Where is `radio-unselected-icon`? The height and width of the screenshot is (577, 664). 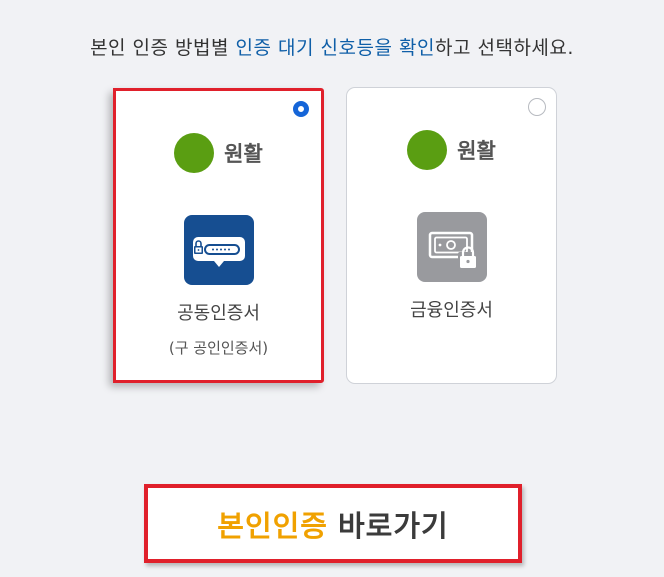
radio-unselected-icon is located at coordinates (537, 107).